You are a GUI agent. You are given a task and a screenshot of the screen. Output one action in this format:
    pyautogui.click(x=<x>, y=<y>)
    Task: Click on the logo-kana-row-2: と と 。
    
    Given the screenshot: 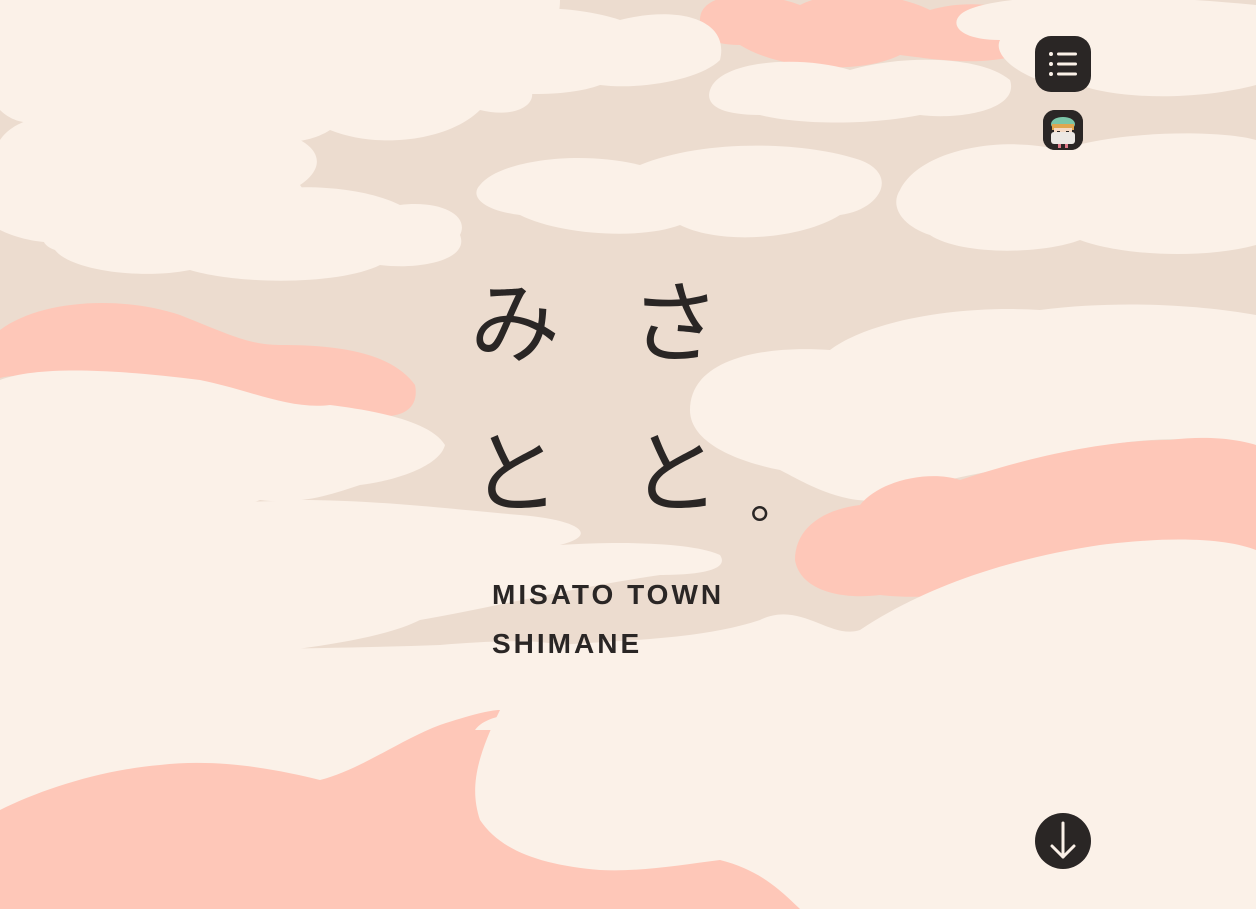 What is the action you would take?
    pyautogui.click(x=650, y=475)
    